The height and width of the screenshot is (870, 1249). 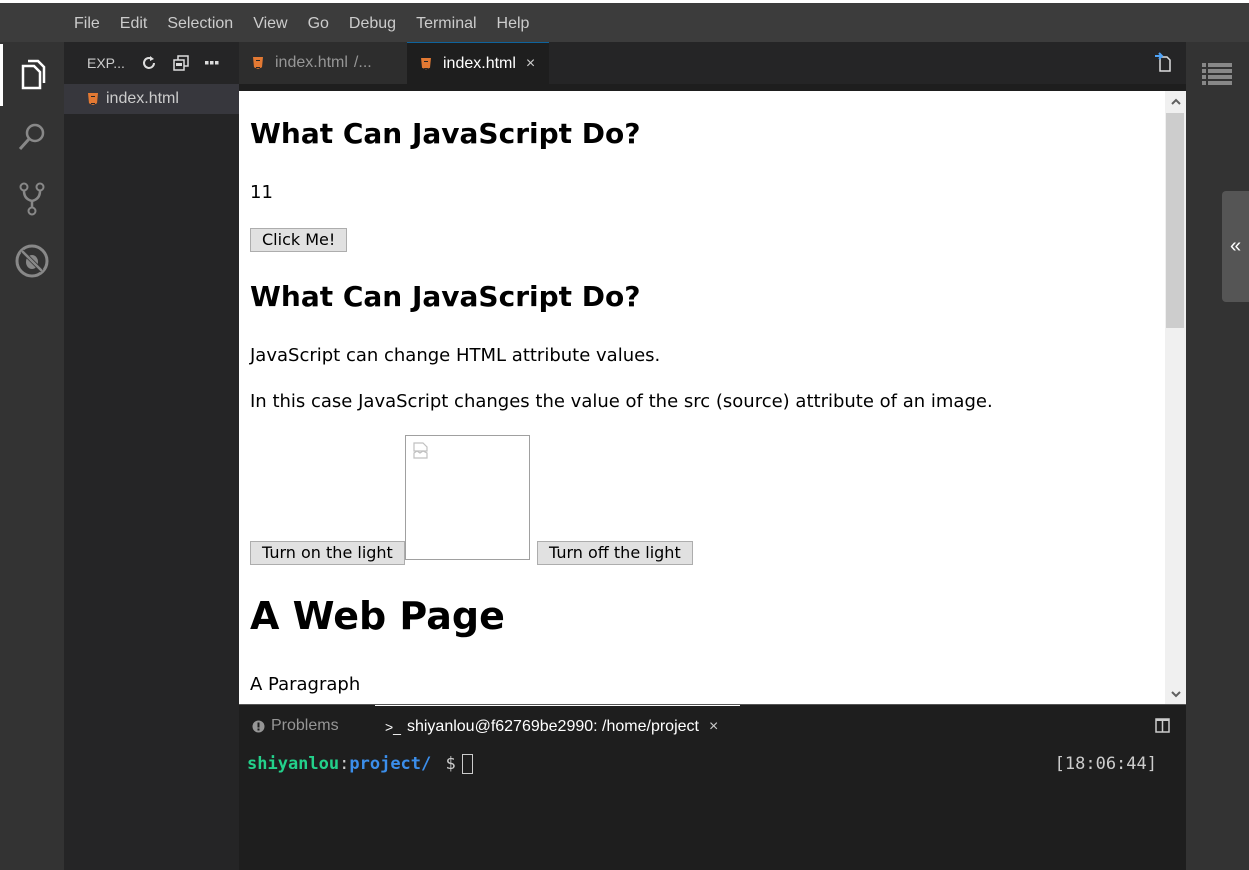 What do you see at coordinates (1217, 456) in the screenshot?
I see `right-sidebar: «` at bounding box center [1217, 456].